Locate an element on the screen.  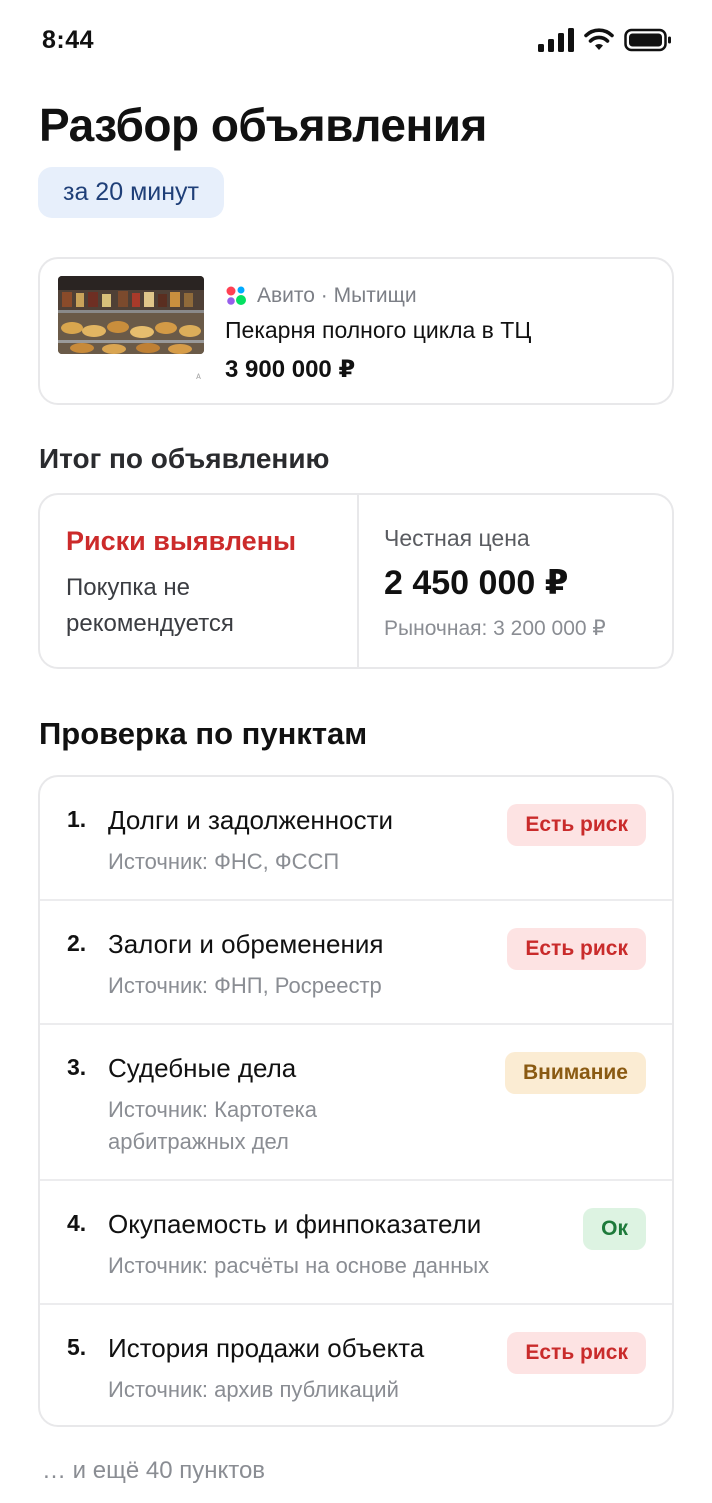
check-title: Залоги и обременения is located at coordinates (246, 944).